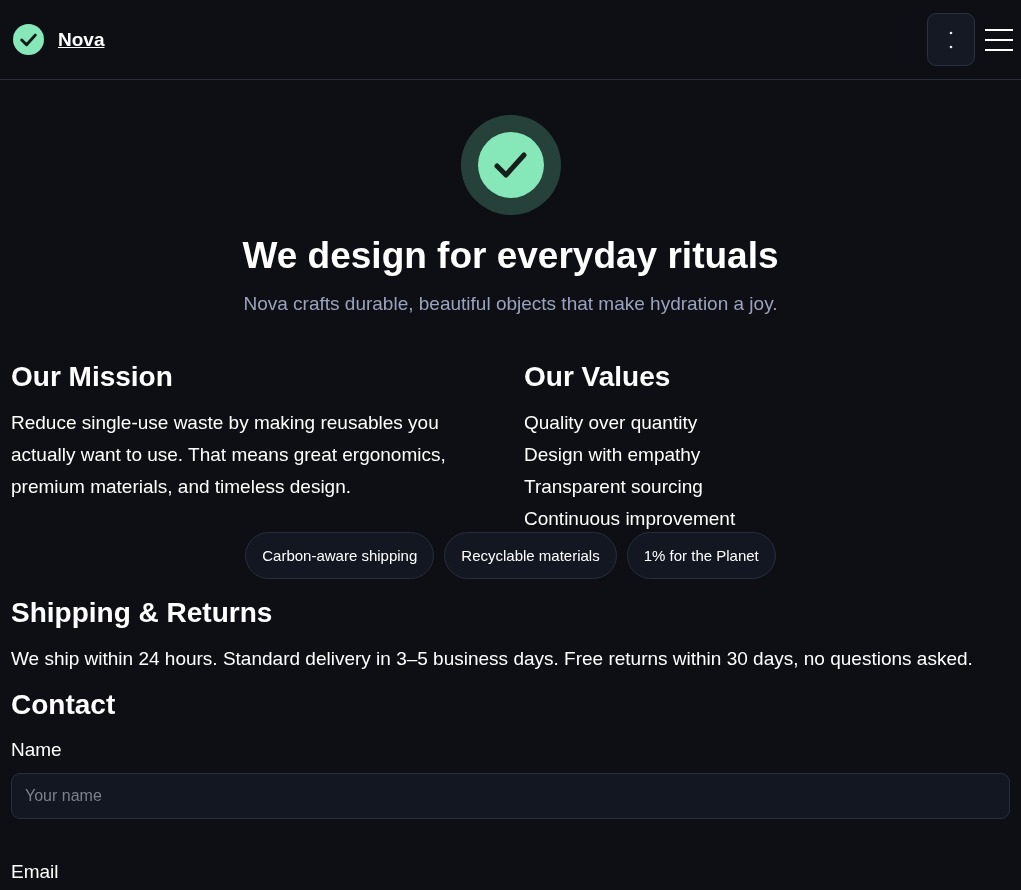  What do you see at coordinates (35, 872) in the screenshot?
I see `field-label: Email` at bounding box center [35, 872].